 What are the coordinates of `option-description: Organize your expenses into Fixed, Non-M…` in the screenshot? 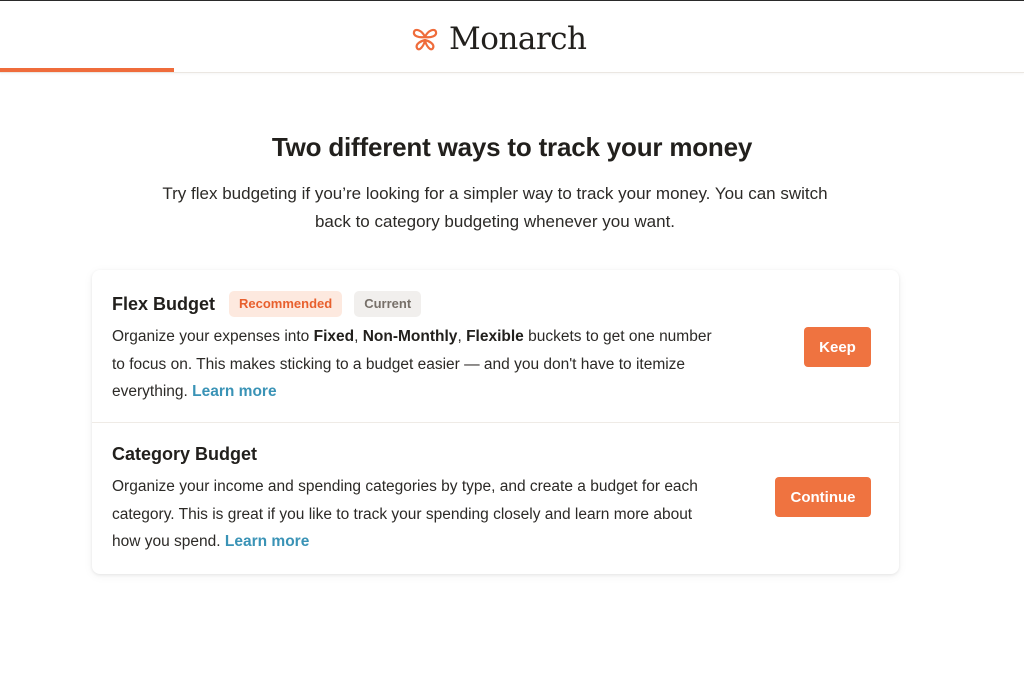 It's located at (412, 364).